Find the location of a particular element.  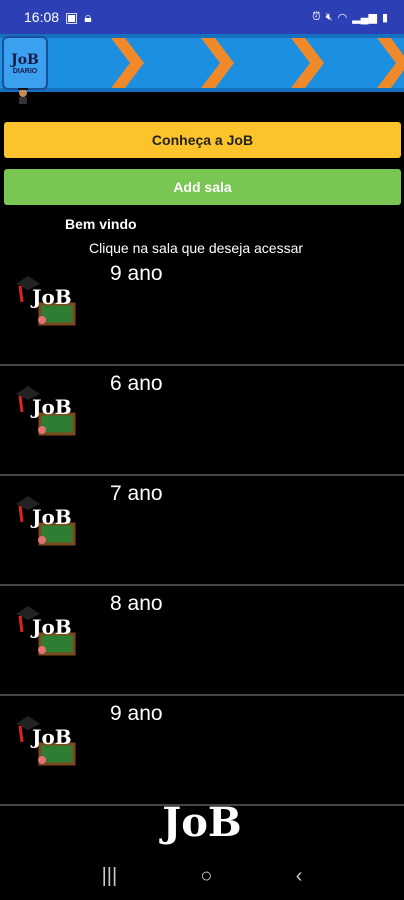

room-item: JoB 8 ano is located at coordinates (202, 641).